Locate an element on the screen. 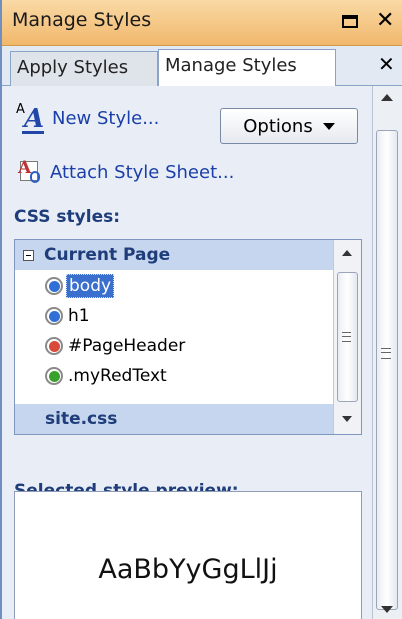 The image size is (402, 619). tab-apply-styles: Apply Styles is located at coordinates (84, 68).